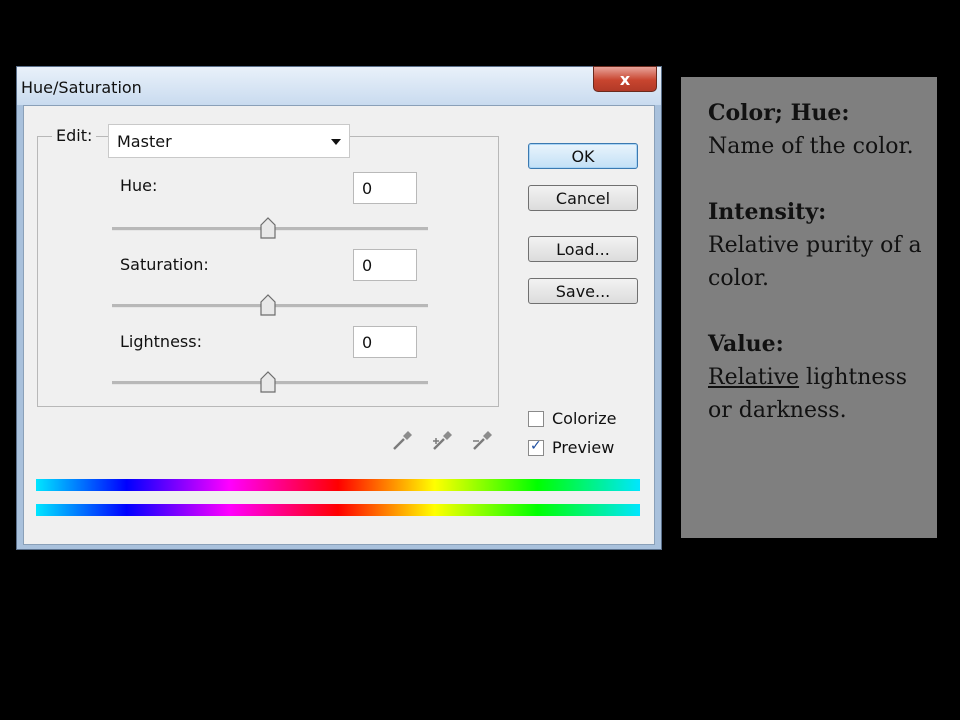  What do you see at coordinates (139, 185) in the screenshot?
I see `hue-label: Hue:` at bounding box center [139, 185].